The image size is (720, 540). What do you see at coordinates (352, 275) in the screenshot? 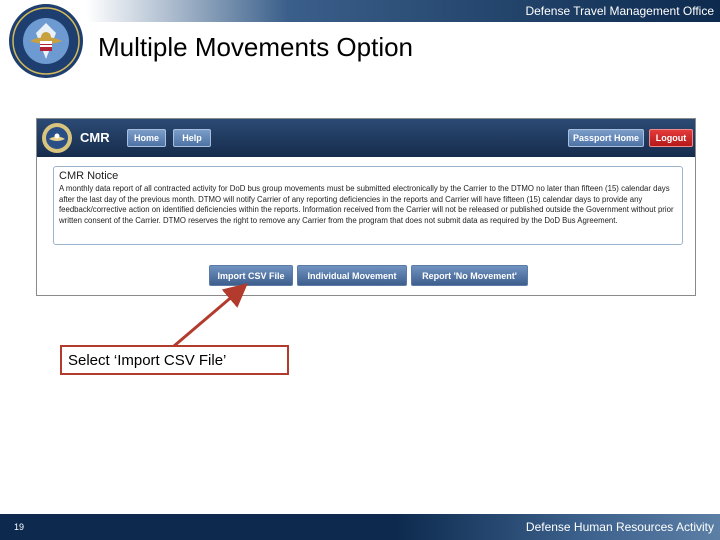
I see `individual-movement-button: Individual Movement` at bounding box center [352, 275].